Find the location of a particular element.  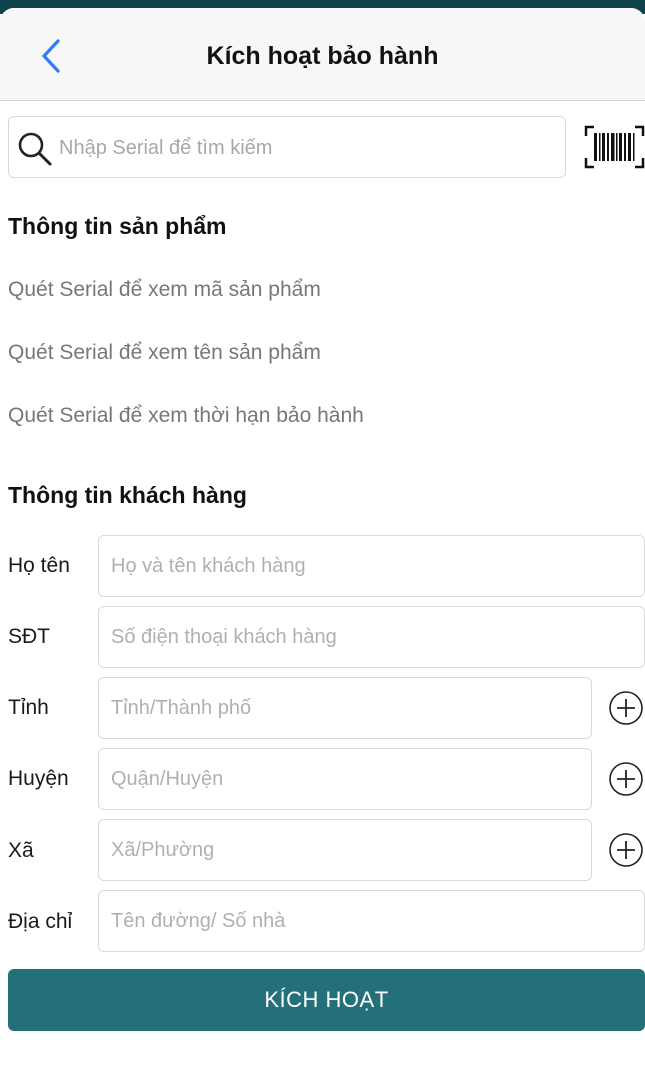

province-label: Tỉnh is located at coordinates (28, 707).